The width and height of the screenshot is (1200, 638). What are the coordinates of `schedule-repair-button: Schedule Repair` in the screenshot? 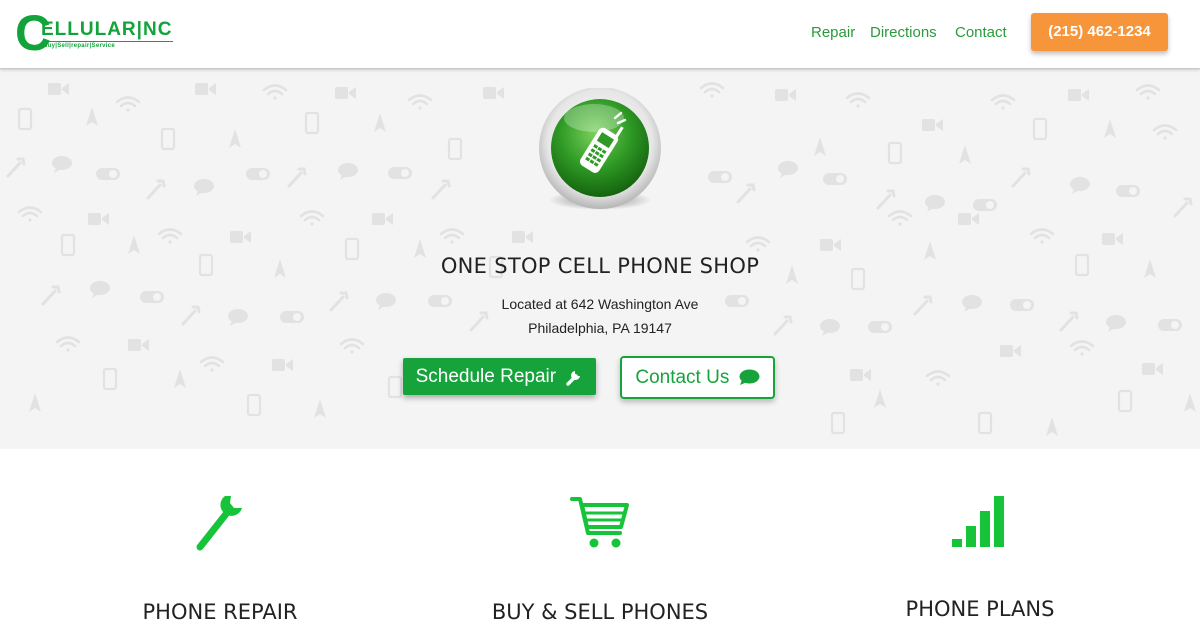 It's located at (499, 376).